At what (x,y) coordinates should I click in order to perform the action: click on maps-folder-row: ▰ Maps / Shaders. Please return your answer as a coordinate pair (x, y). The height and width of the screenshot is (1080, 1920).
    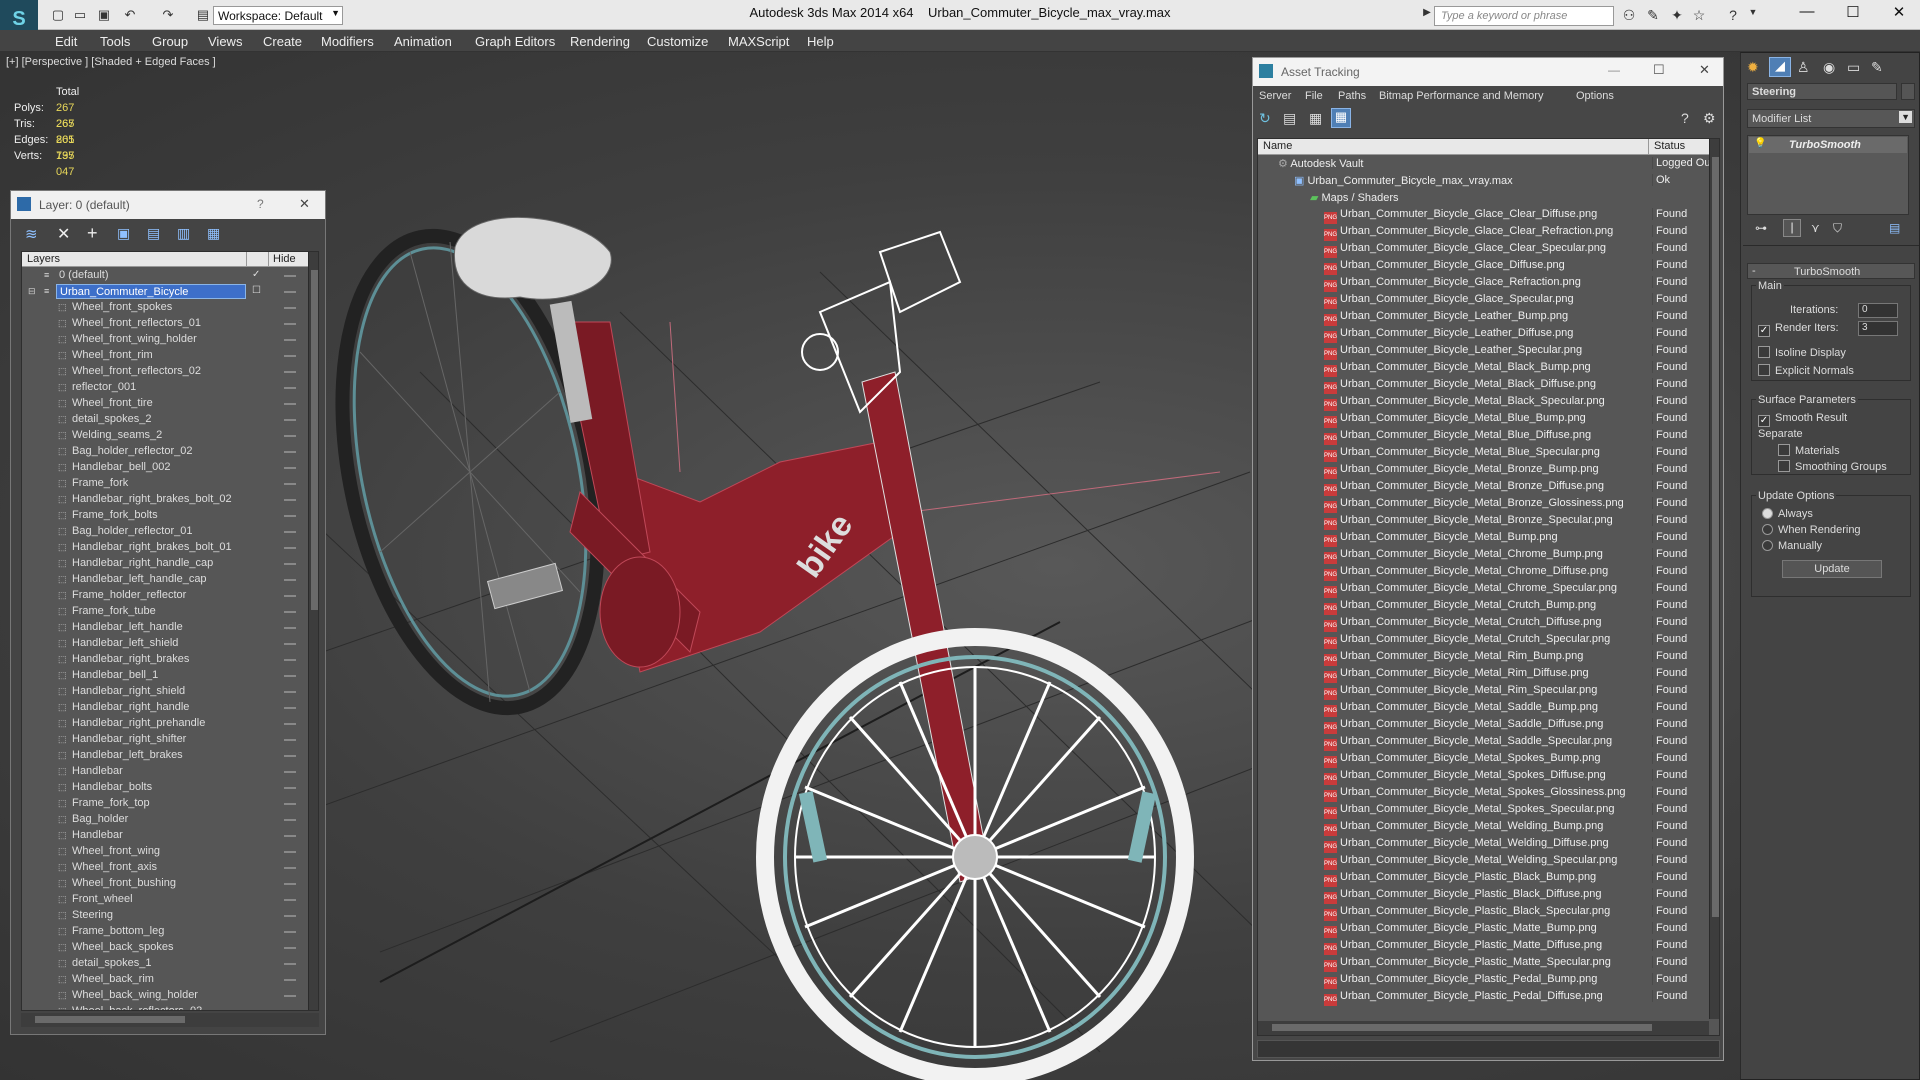
    Looking at the image, I should click on (1488, 198).